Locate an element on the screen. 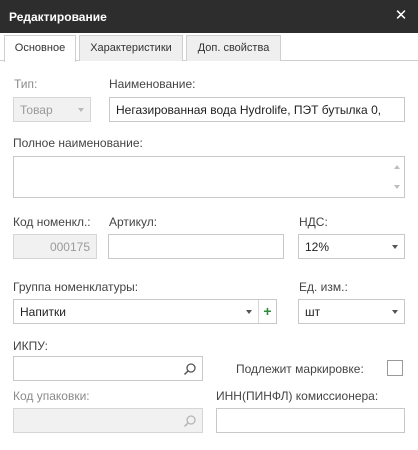 The height and width of the screenshot is (450, 418). vat-select: 12% is located at coordinates (351, 246).